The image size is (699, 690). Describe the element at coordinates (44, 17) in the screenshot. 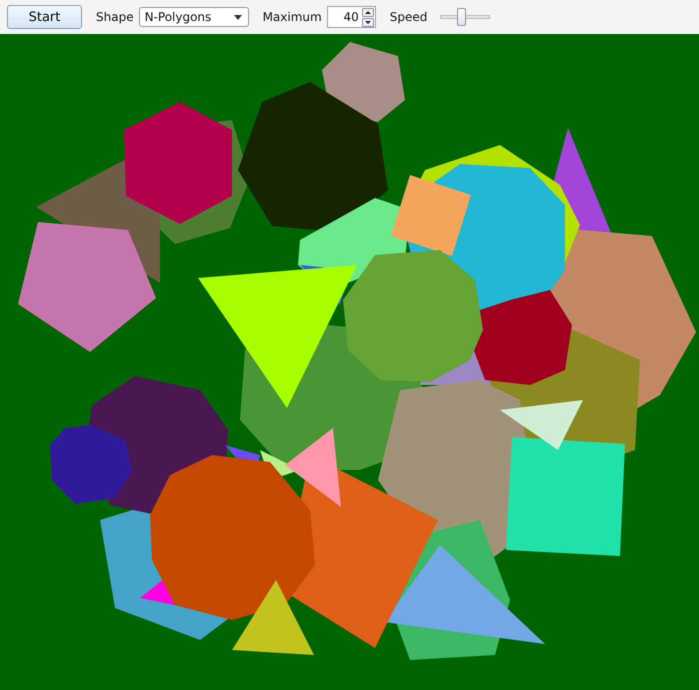

I see `start-button: Start` at that location.